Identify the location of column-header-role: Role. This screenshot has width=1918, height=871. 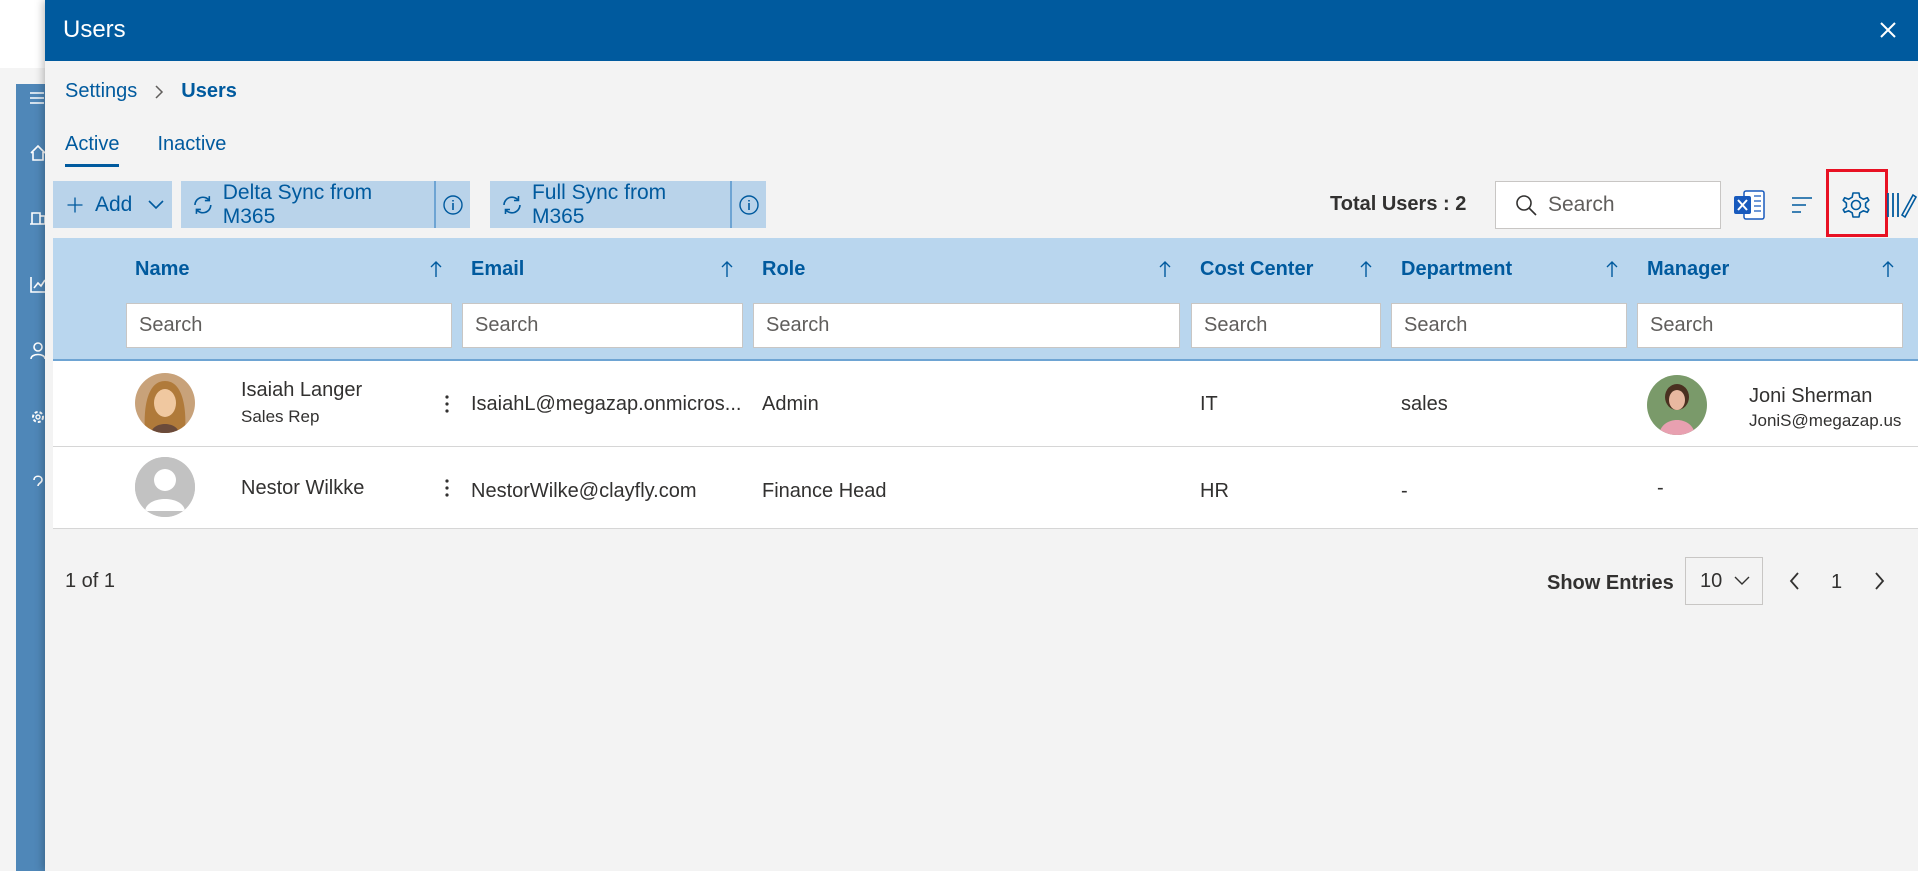
(783, 269).